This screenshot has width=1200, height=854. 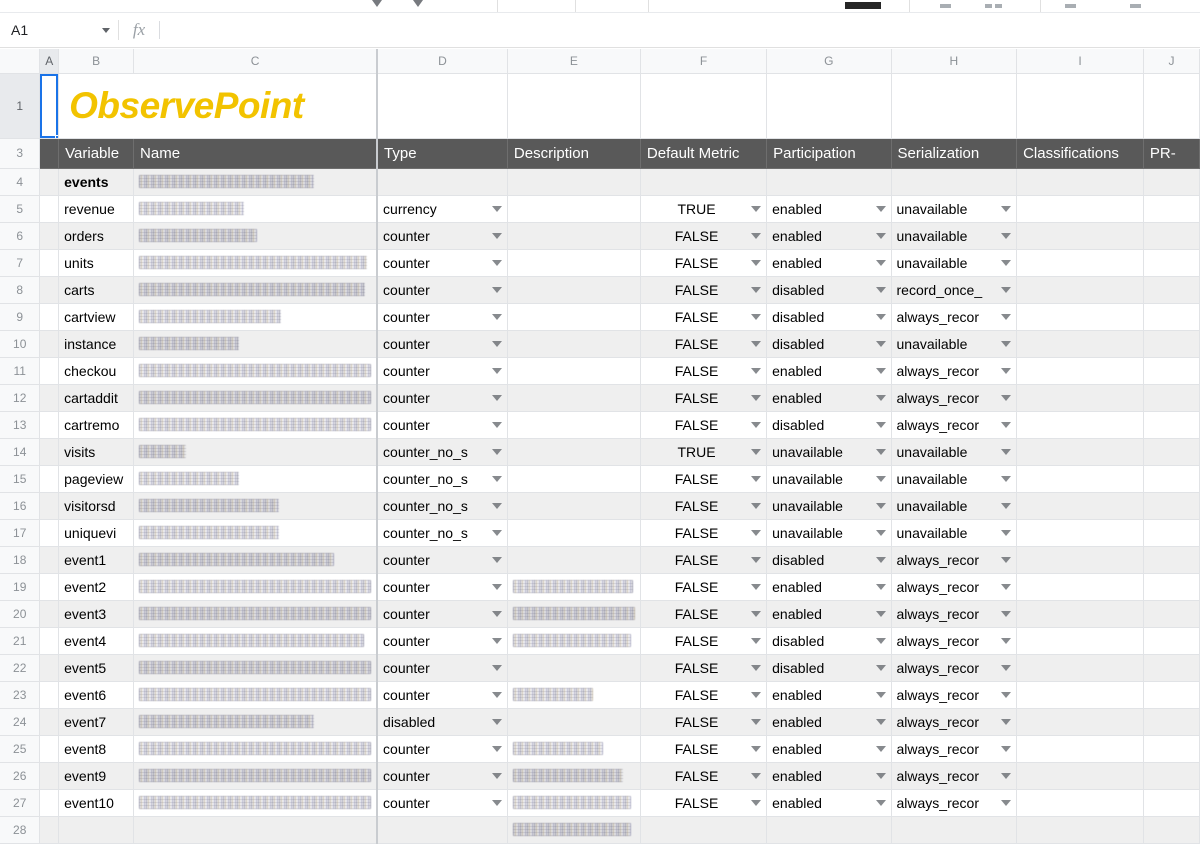 What do you see at coordinates (703, 262) in the screenshot?
I see `cell-default-metric-7: FALSE` at bounding box center [703, 262].